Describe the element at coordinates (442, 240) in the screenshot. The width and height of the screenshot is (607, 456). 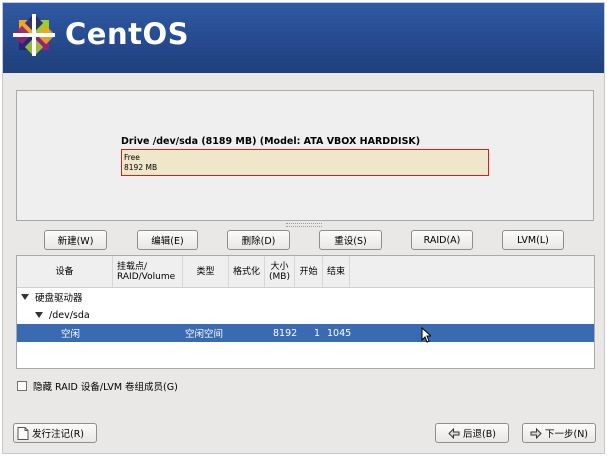
I see `raid-button: RAID(A)` at that location.